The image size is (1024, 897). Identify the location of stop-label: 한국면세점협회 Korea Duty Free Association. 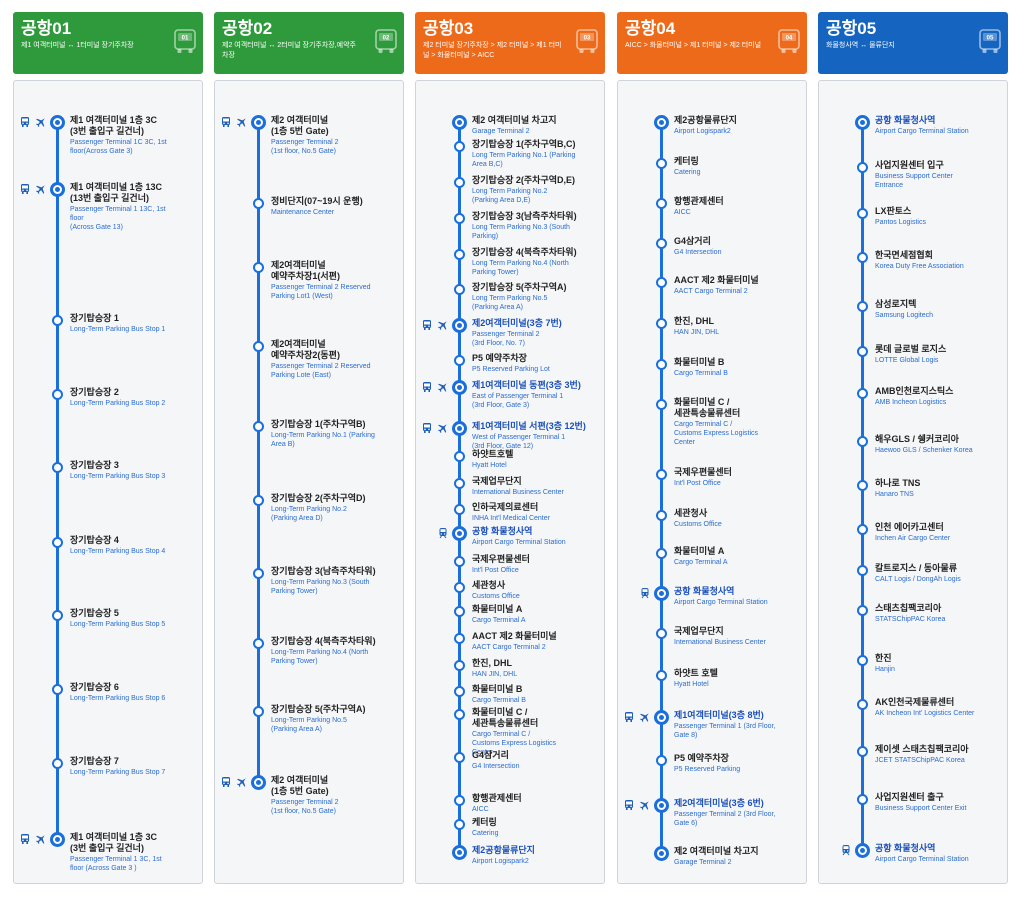
(939, 260).